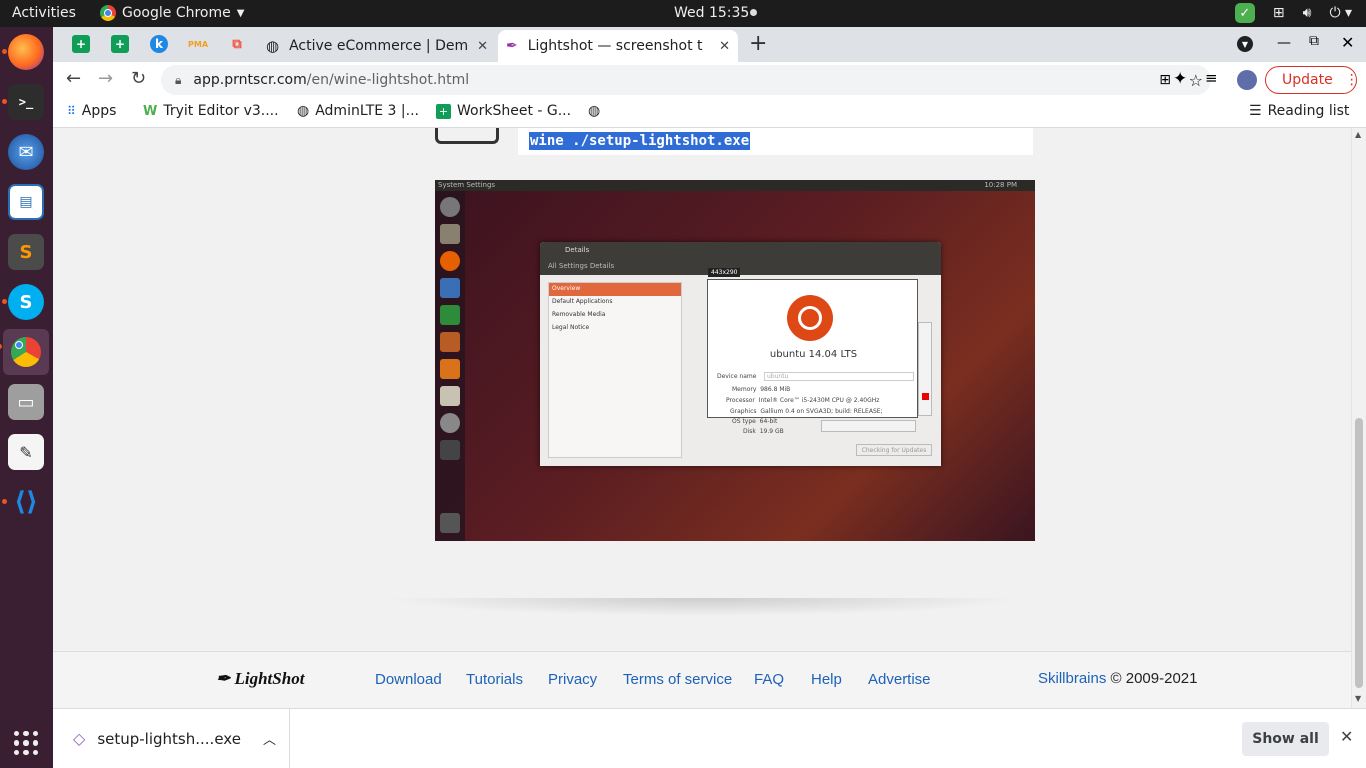 This screenshot has height=768, width=1366. What do you see at coordinates (269, 738) in the screenshot?
I see `chevron-up-icon: ︿` at bounding box center [269, 738].